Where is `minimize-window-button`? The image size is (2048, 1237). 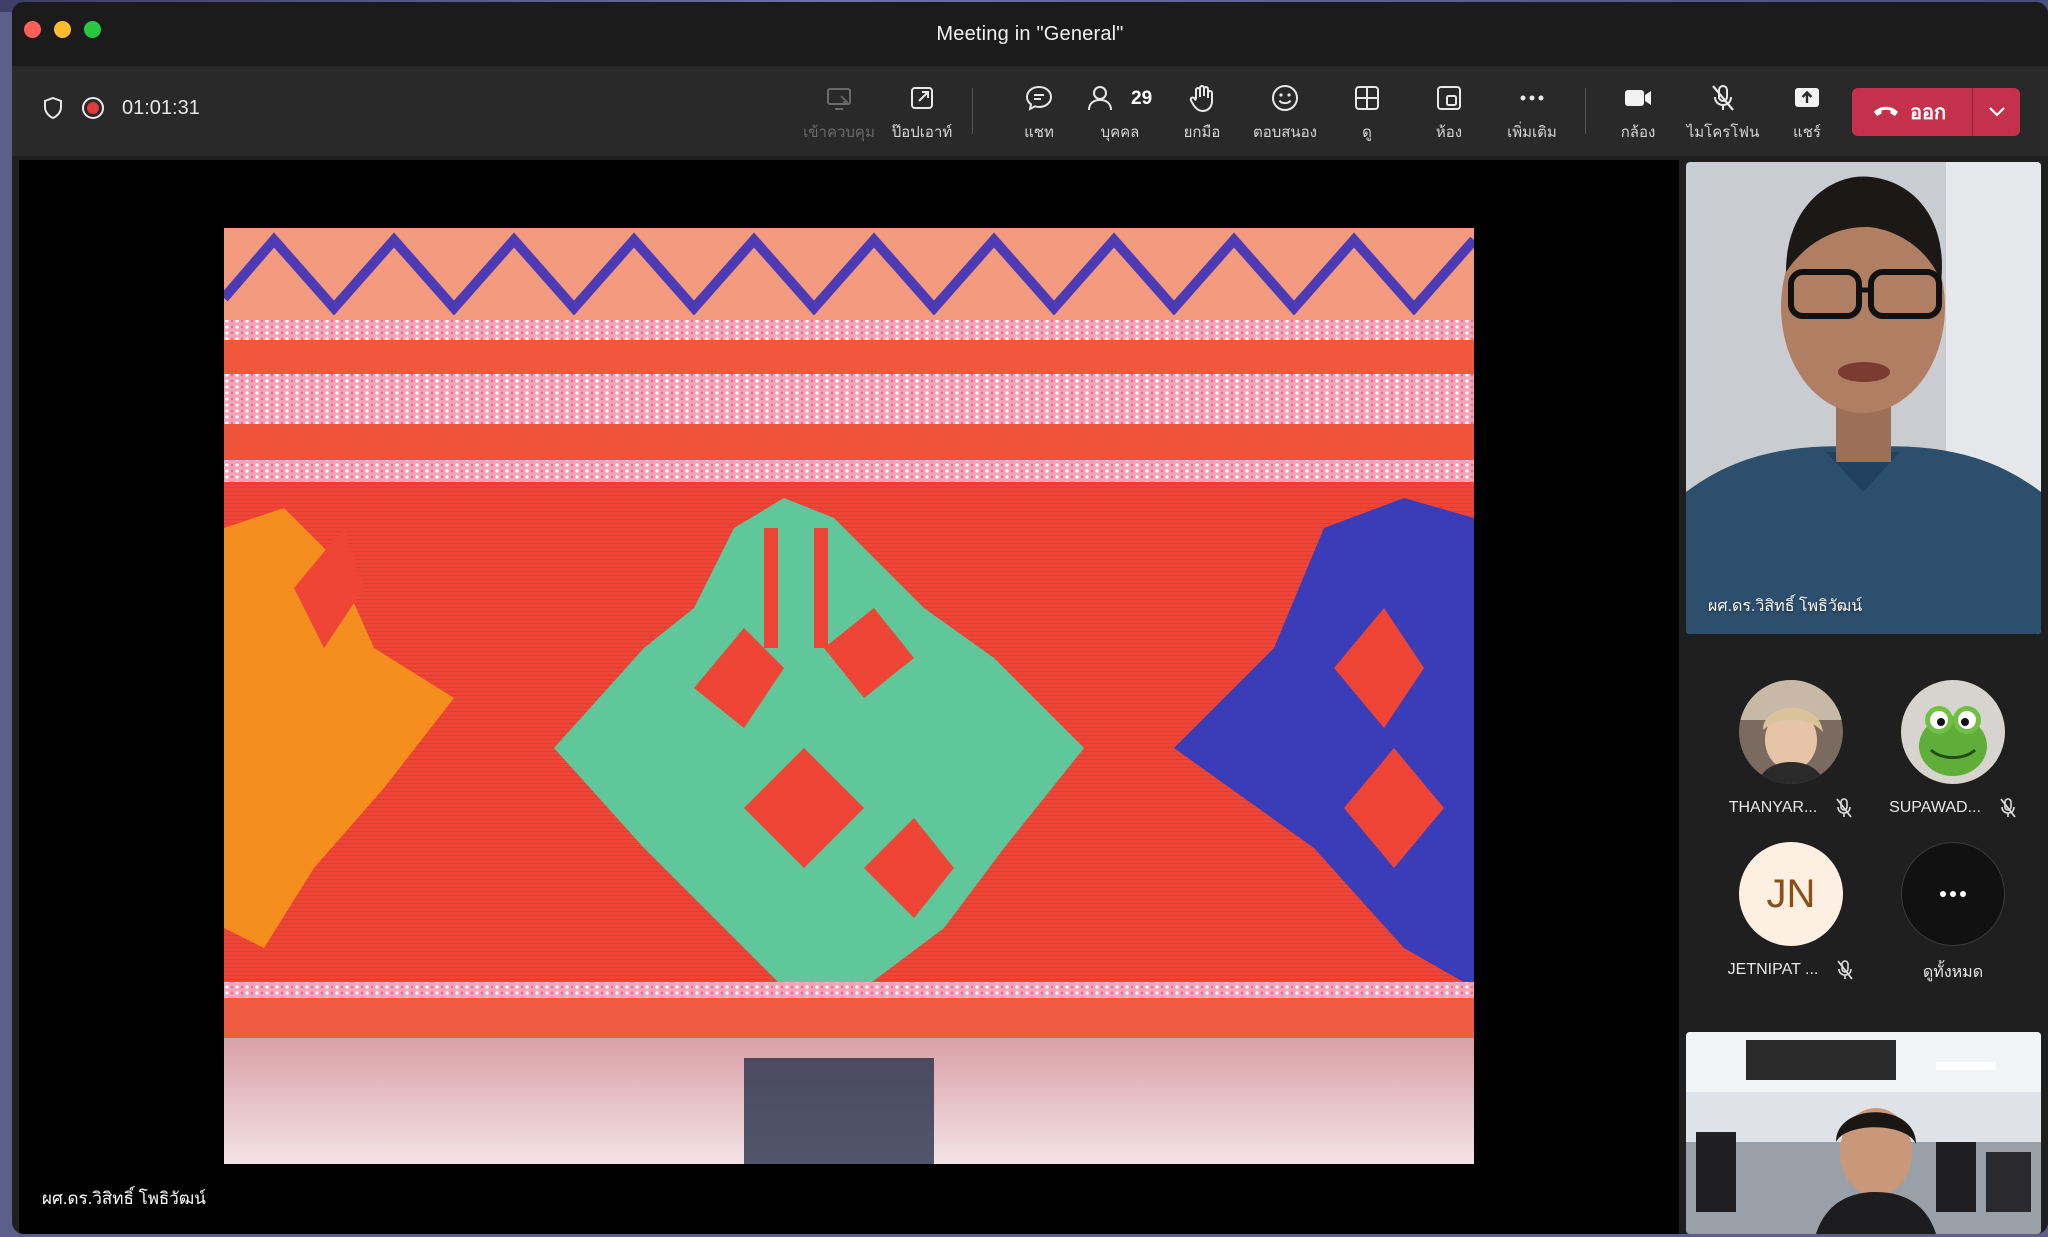 minimize-window-button is located at coordinates (62, 29).